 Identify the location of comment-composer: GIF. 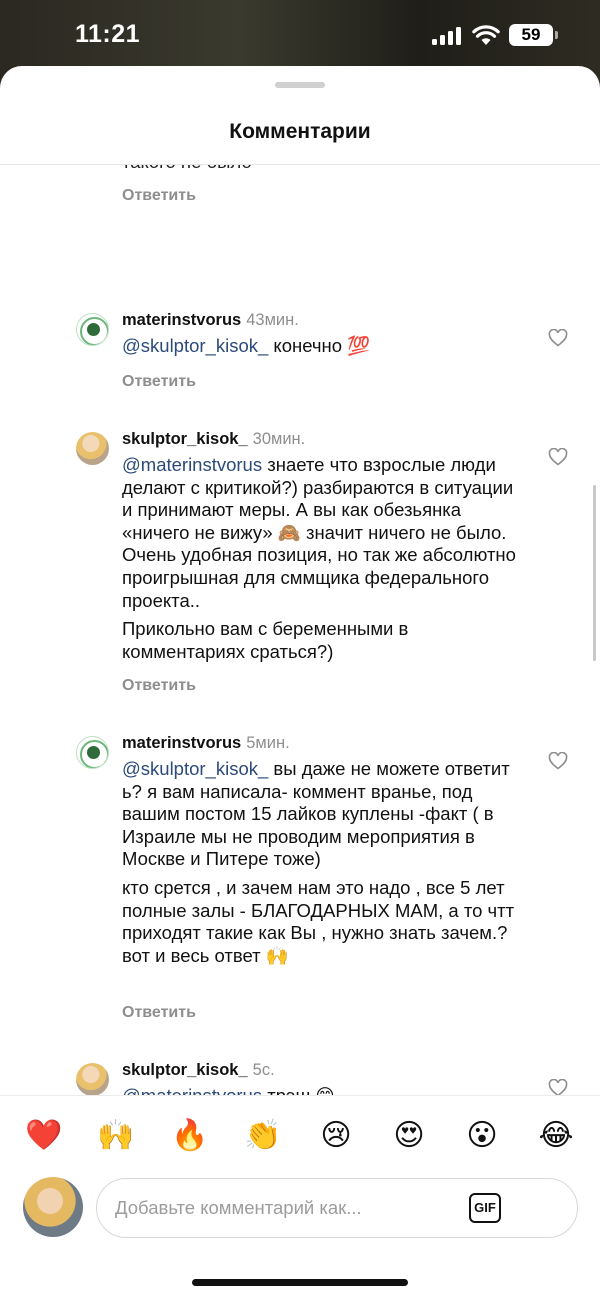
(300, 1211).